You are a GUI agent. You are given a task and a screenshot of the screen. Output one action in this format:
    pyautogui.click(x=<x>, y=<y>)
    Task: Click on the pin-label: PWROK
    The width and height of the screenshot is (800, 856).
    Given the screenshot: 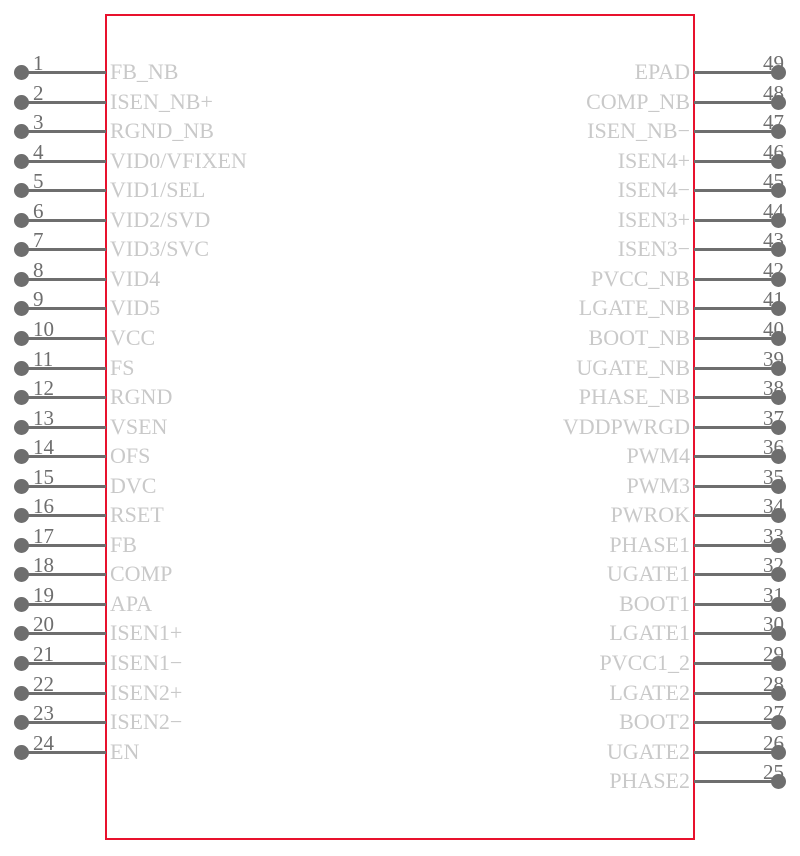 What is the action you would take?
    pyautogui.click(x=650, y=515)
    